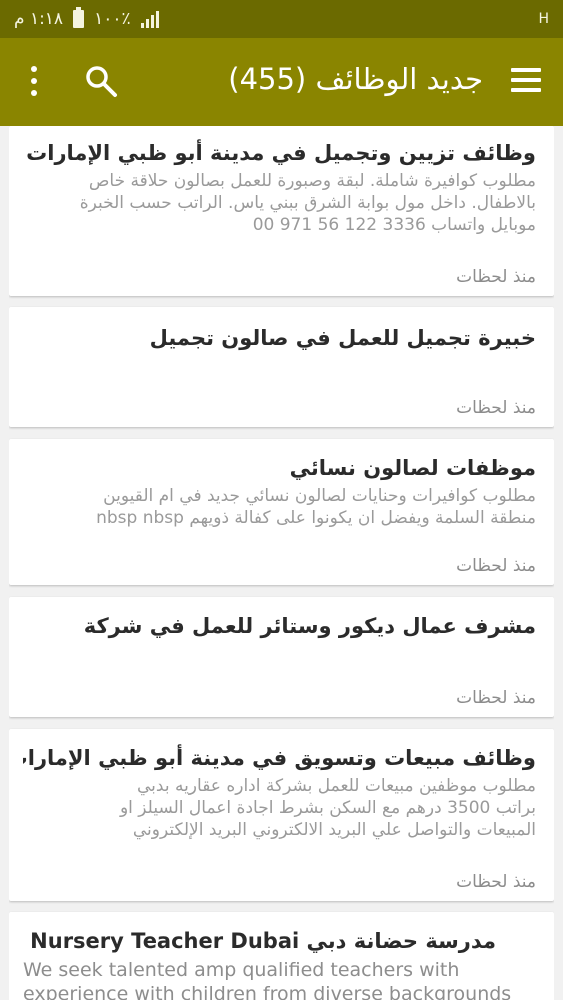 The height and width of the screenshot is (1000, 563). Describe the element at coordinates (39, 19) in the screenshot. I see `clock: ١:١٨ م` at that location.